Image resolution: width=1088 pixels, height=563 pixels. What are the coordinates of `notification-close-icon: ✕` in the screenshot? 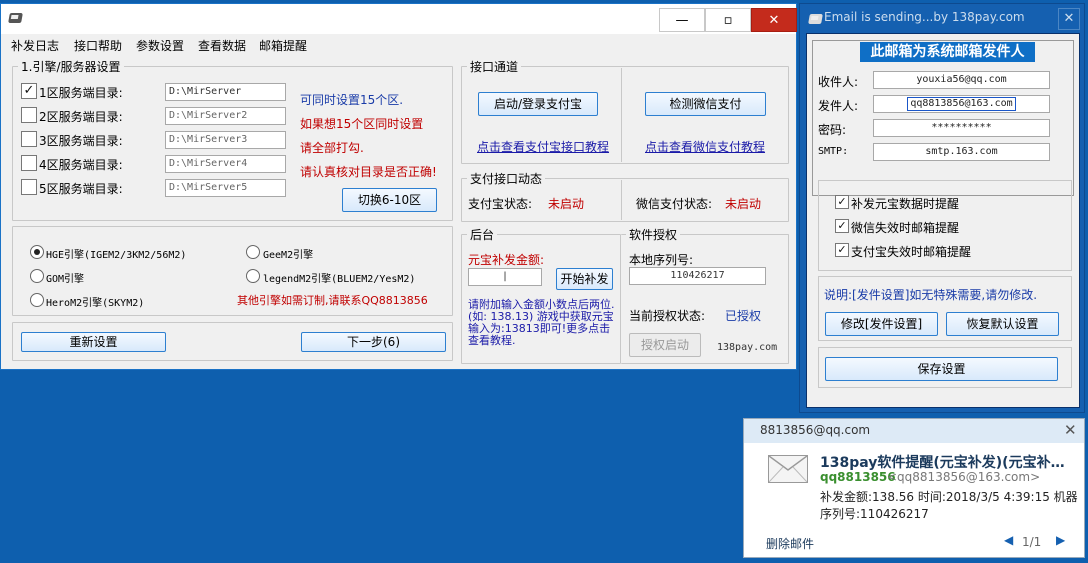 It's located at (1070, 430).